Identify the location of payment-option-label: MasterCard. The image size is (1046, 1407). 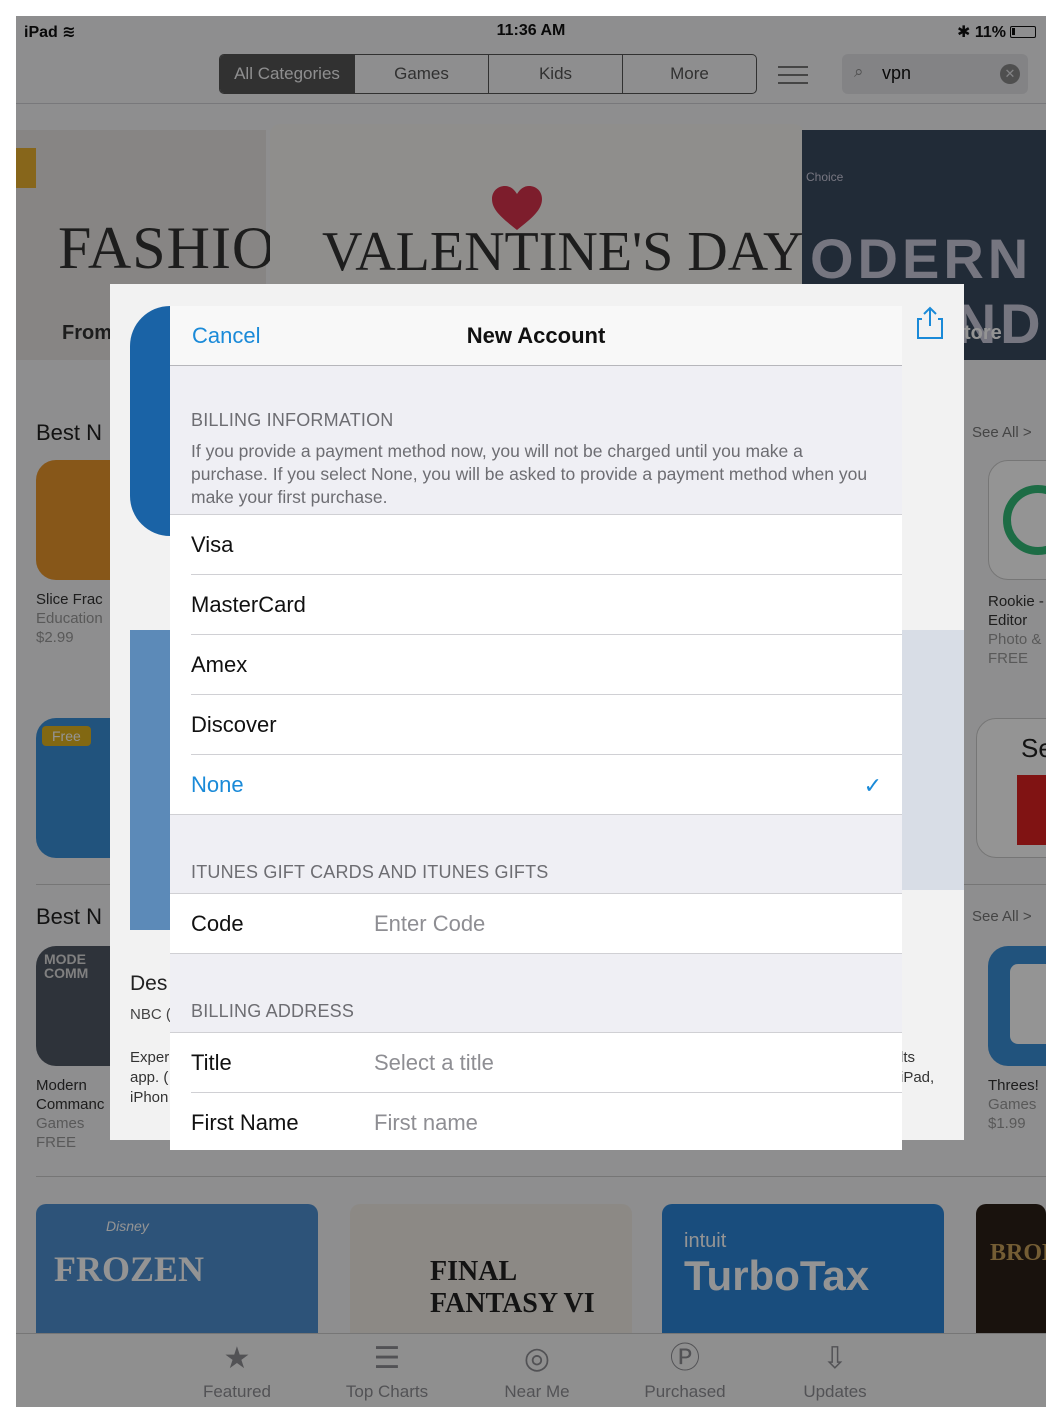
(248, 604).